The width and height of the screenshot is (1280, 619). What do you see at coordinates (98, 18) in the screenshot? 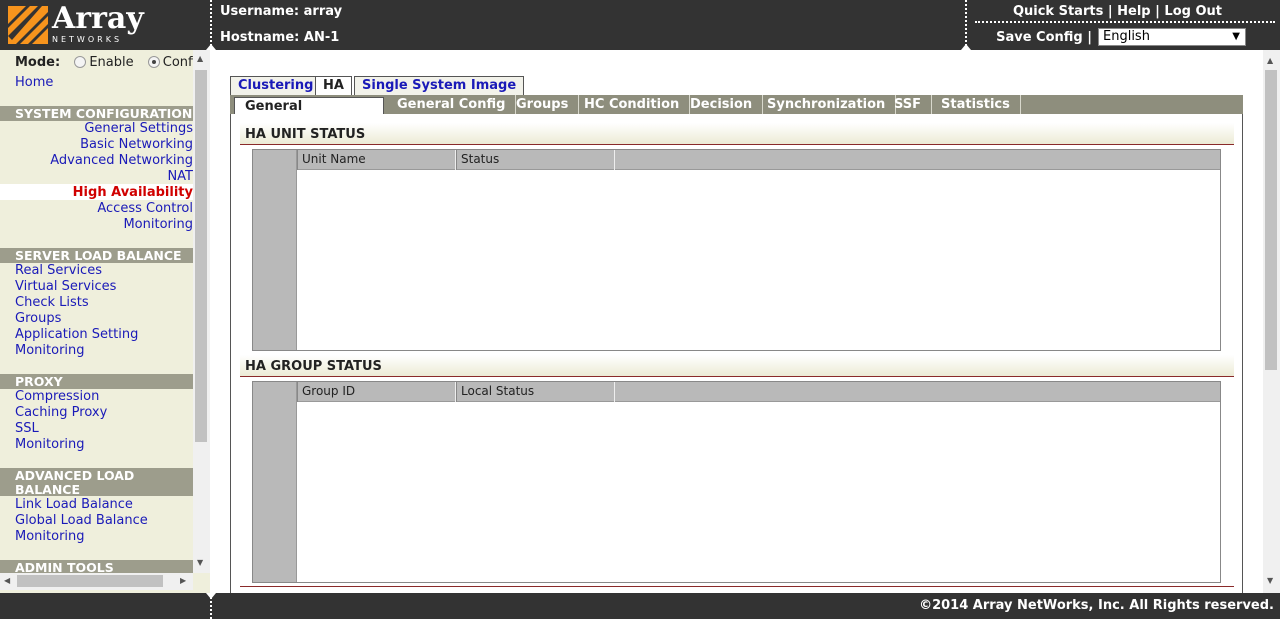
I see `logo-text: Array` at bounding box center [98, 18].